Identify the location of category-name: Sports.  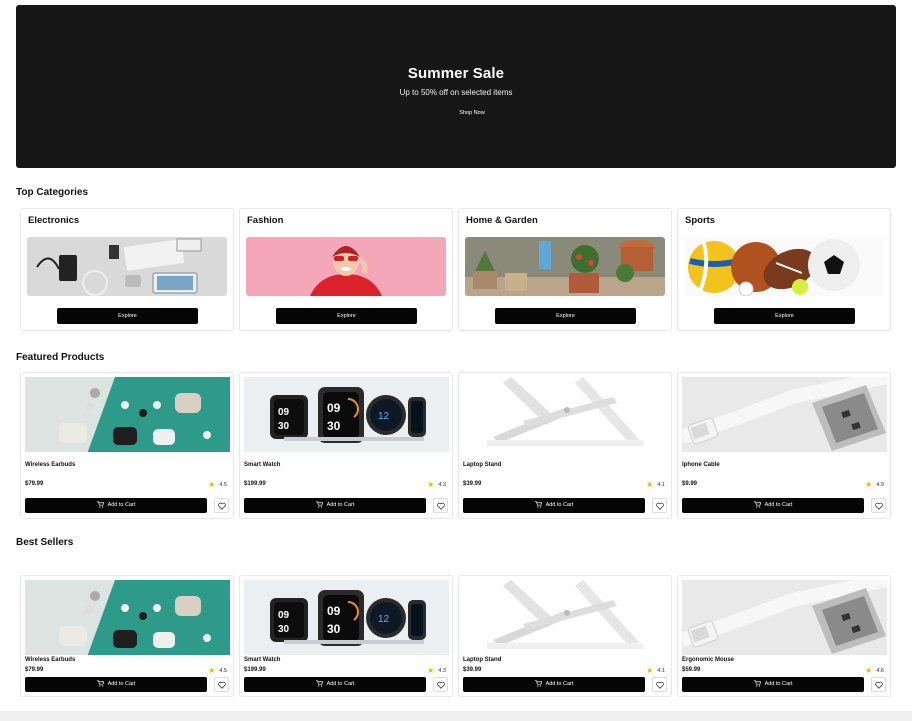
(700, 220).